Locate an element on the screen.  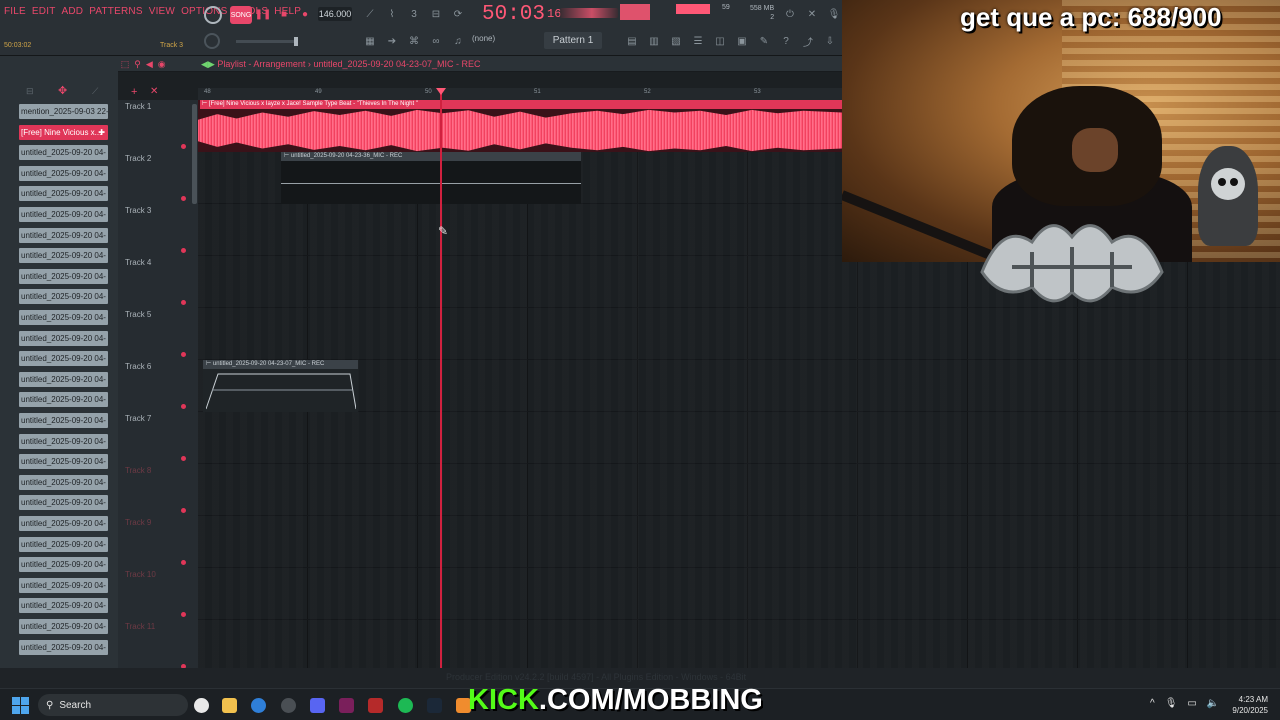
steam-icon is located at coordinates (434, 705).